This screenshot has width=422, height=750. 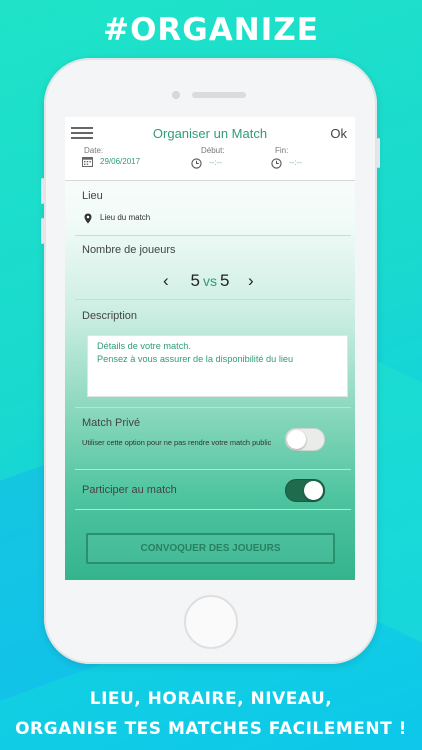 What do you see at coordinates (211, 30) in the screenshot?
I see `promo-title: #ORGANIZE` at bounding box center [211, 30].